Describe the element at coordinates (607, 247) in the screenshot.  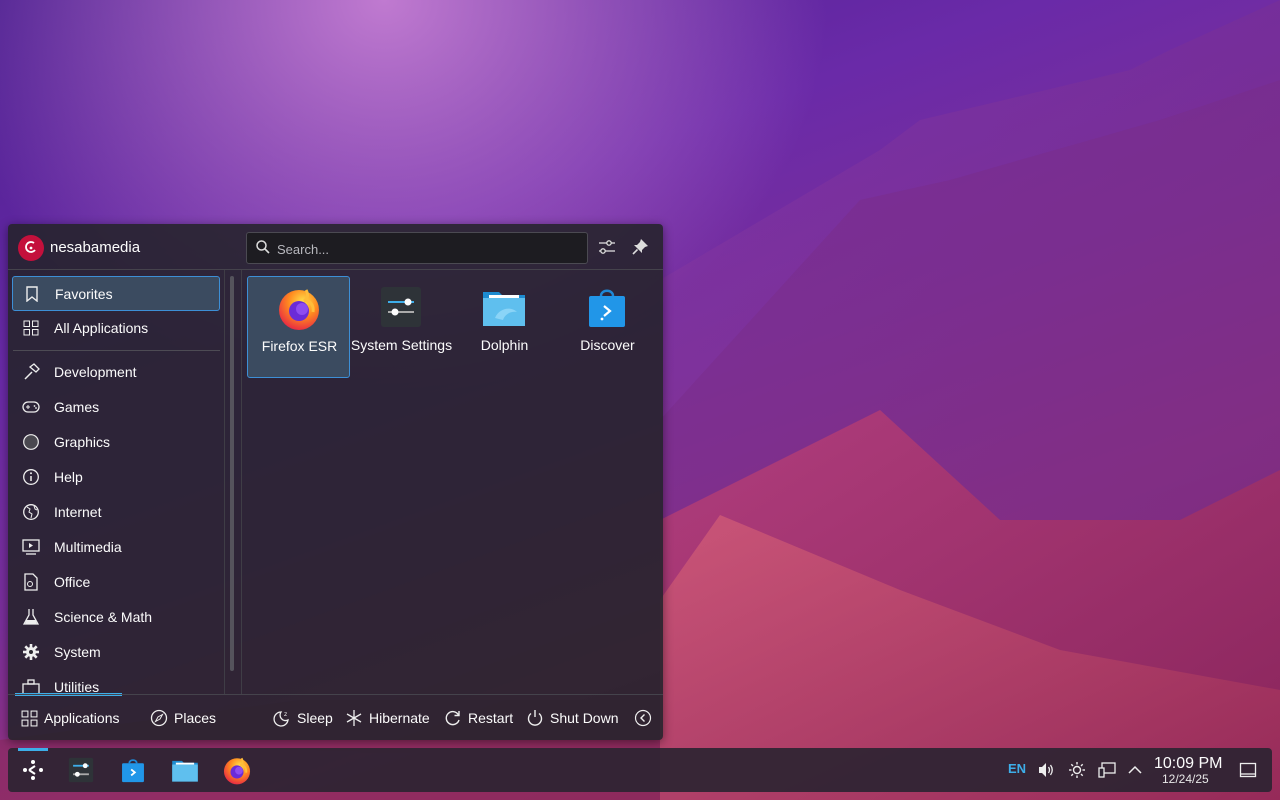
I see `configure-icon` at that location.